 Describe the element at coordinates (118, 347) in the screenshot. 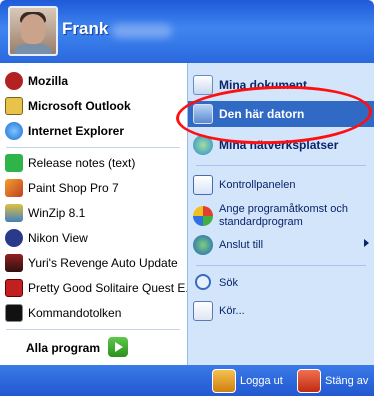

I see `green-arrow-icon` at that location.